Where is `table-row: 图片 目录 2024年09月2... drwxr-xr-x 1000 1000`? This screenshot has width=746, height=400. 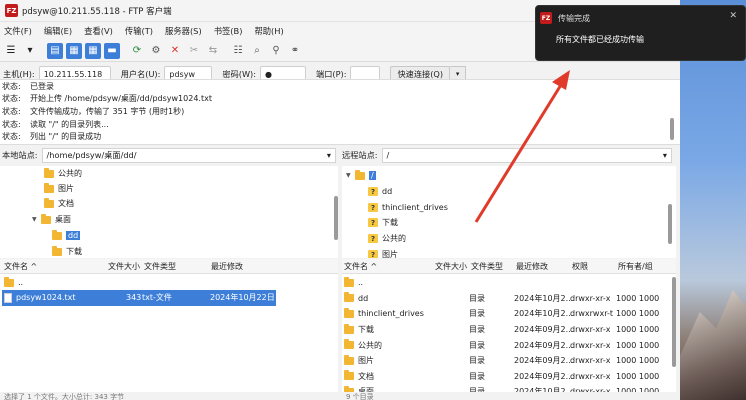
table-row: 图片 目录 2024年09月2... drwxr-xr-x 1000 1000 is located at coordinates (506, 361).